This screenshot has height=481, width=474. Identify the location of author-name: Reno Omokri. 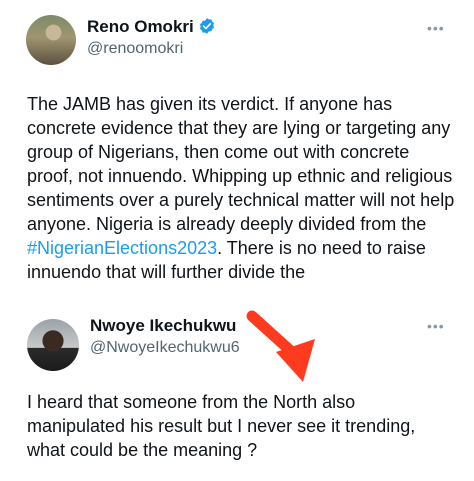
(140, 27).